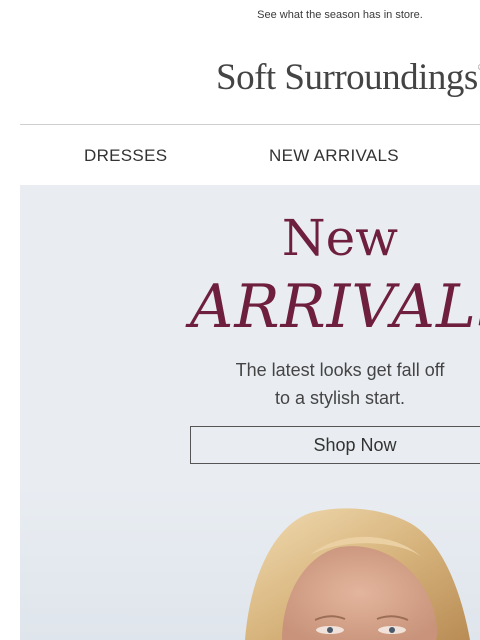 This screenshot has height=640, width=480. Describe the element at coordinates (340, 398) in the screenshot. I see `hero-subline-2: to a stylish start.` at that location.